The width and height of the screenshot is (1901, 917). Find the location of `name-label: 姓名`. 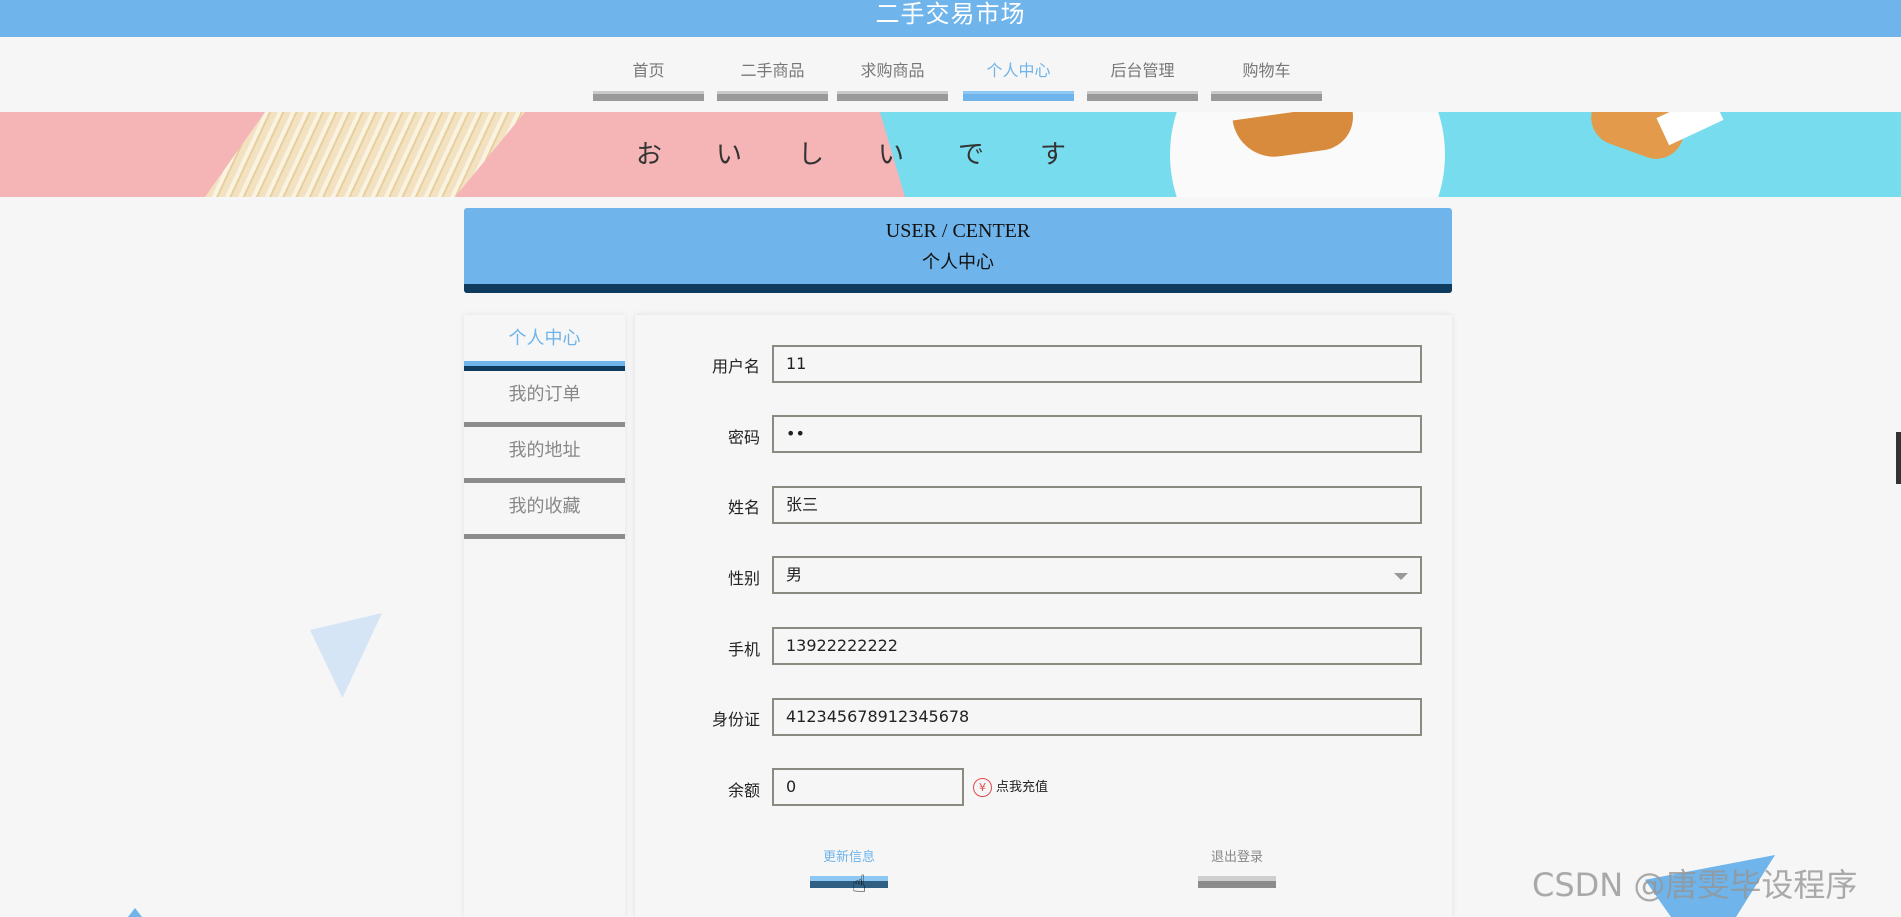

name-label: 姓名 is located at coordinates (743, 507).